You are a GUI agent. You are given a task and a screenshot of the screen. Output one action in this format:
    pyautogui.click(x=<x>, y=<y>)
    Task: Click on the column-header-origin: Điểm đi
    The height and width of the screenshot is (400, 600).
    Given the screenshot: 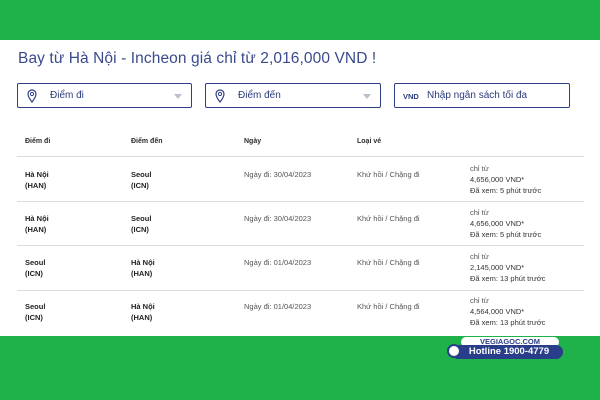 What is the action you would take?
    pyautogui.click(x=38, y=141)
    